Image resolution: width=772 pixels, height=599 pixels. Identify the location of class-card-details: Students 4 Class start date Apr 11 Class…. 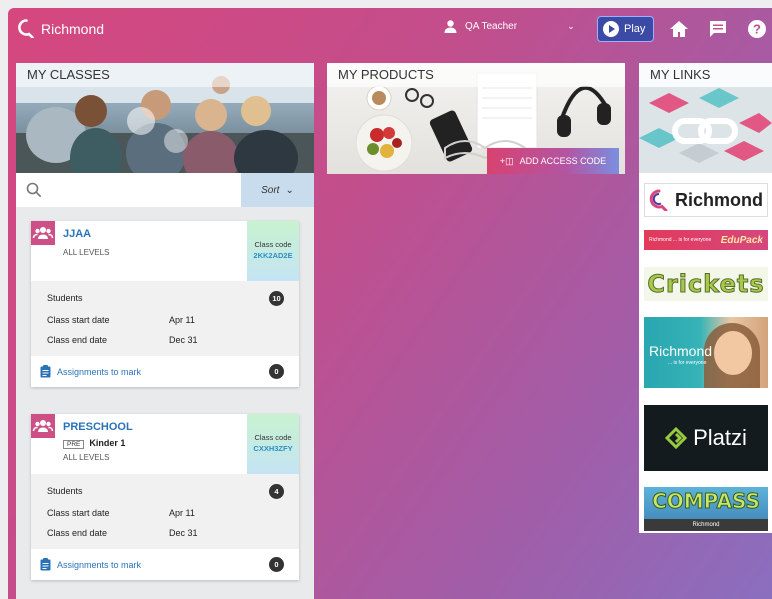
(165, 511).